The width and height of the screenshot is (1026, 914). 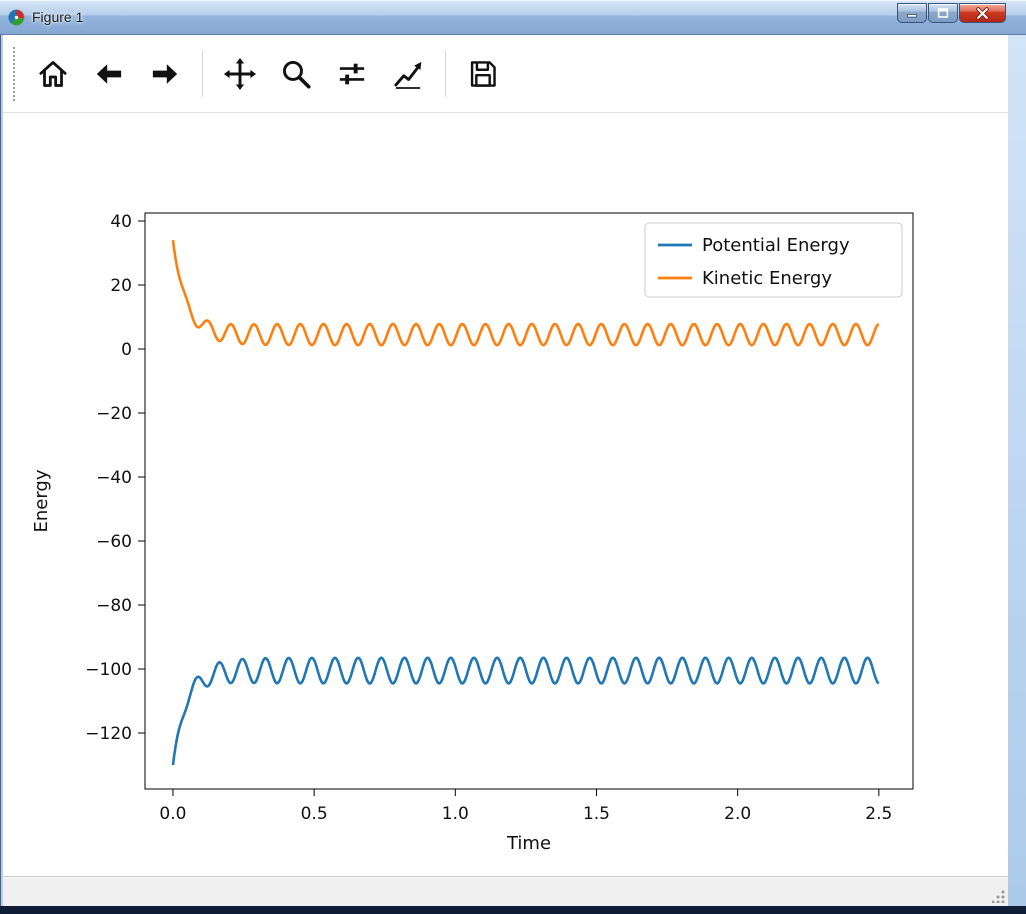 I want to click on y-tick-label: 40, so click(x=121, y=222).